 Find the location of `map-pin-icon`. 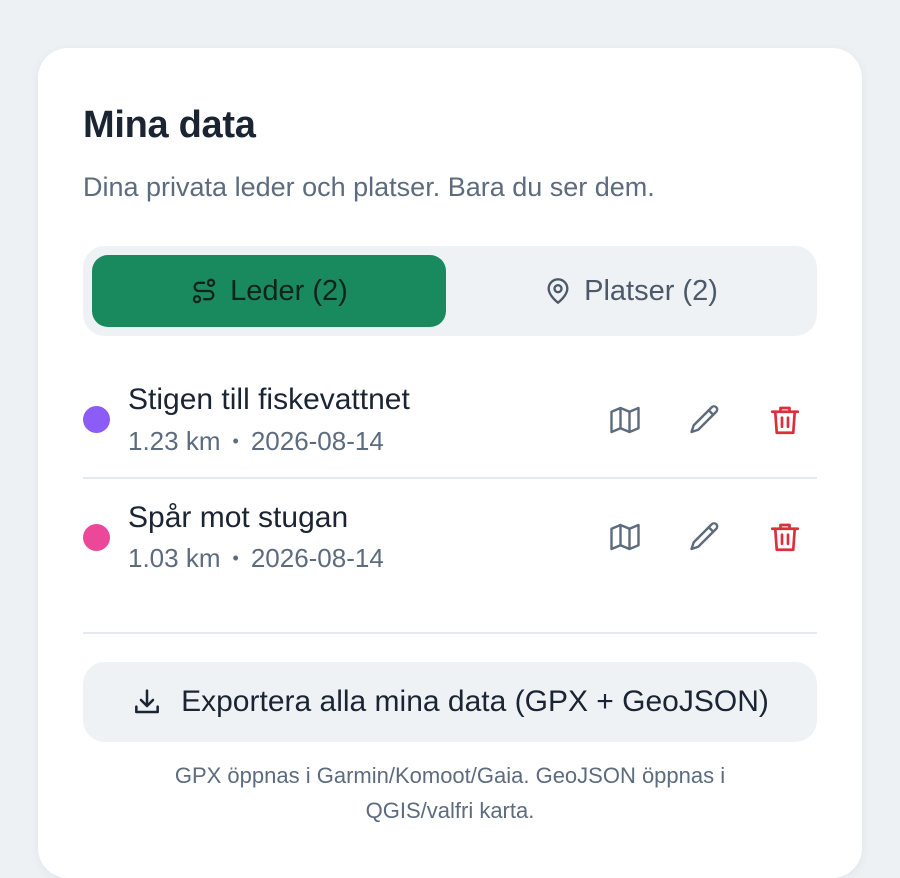

map-pin-icon is located at coordinates (558, 291).